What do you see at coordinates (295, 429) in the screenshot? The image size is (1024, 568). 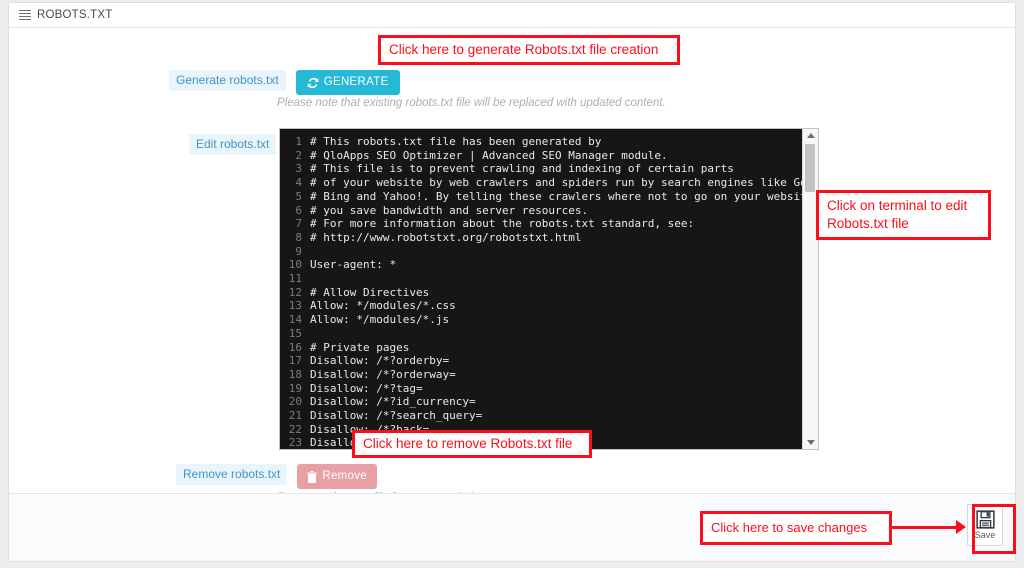 I see `code-line-number: 22` at bounding box center [295, 429].